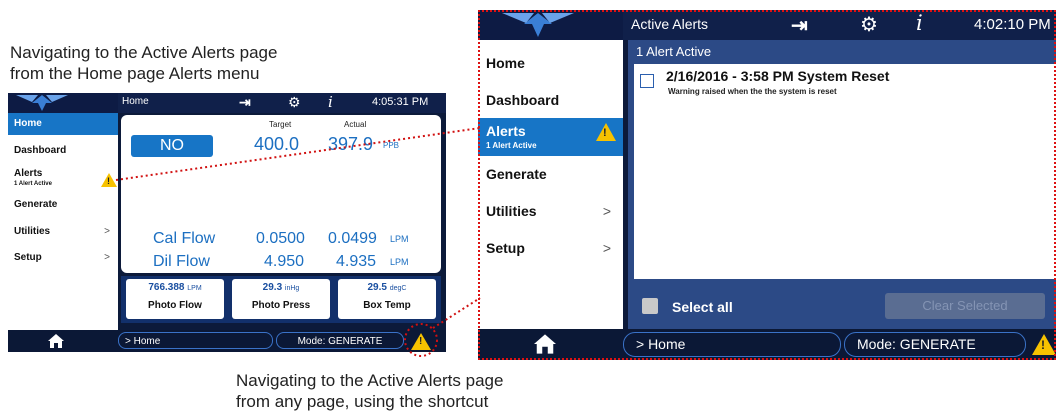 Image resolution: width=1056 pixels, height=419 pixels. Describe the element at coordinates (298, 154) in the screenshot. I see `callout-line-alerts` at that location.